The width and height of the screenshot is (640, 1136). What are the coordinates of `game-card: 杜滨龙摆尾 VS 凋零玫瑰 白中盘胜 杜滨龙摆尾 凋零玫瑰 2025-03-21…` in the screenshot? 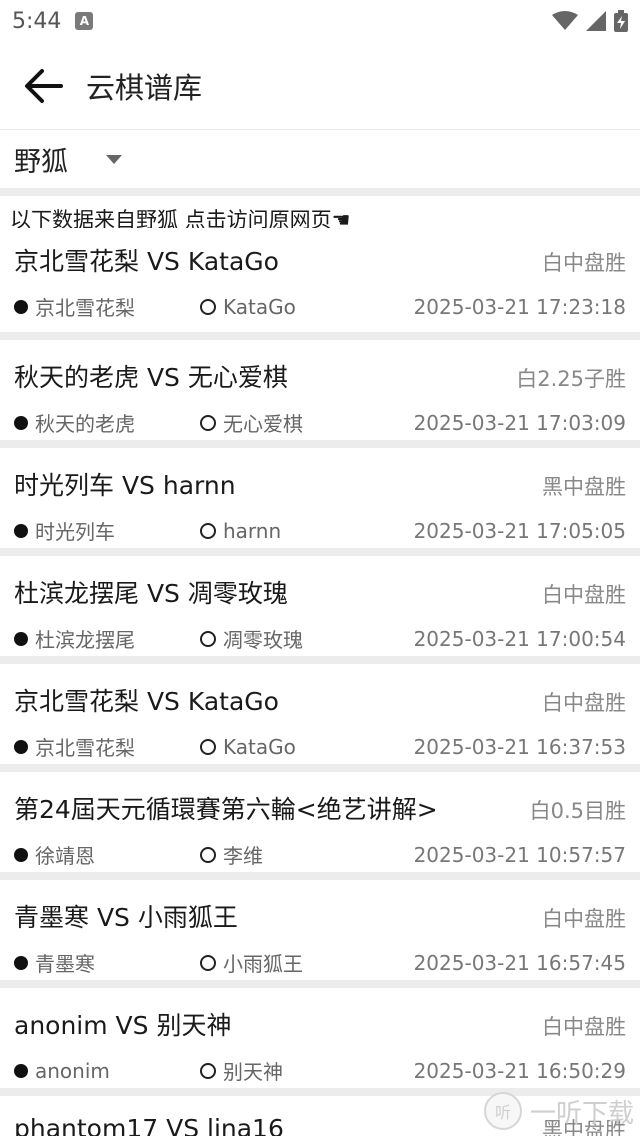 It's located at (320, 606).